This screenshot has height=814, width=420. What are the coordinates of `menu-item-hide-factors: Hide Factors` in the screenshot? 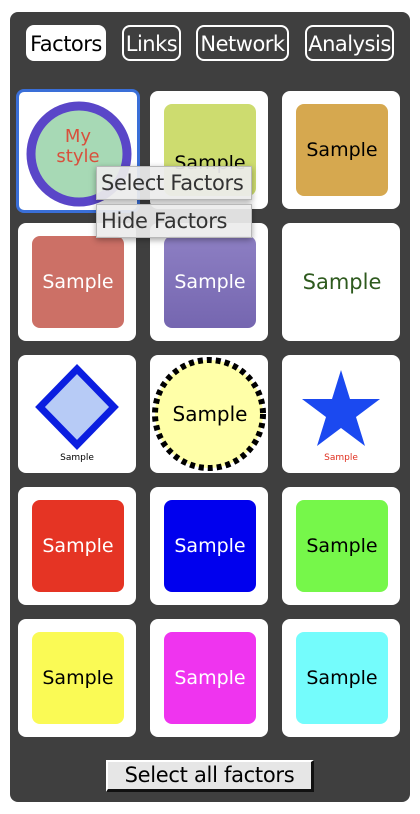 It's located at (174, 221).